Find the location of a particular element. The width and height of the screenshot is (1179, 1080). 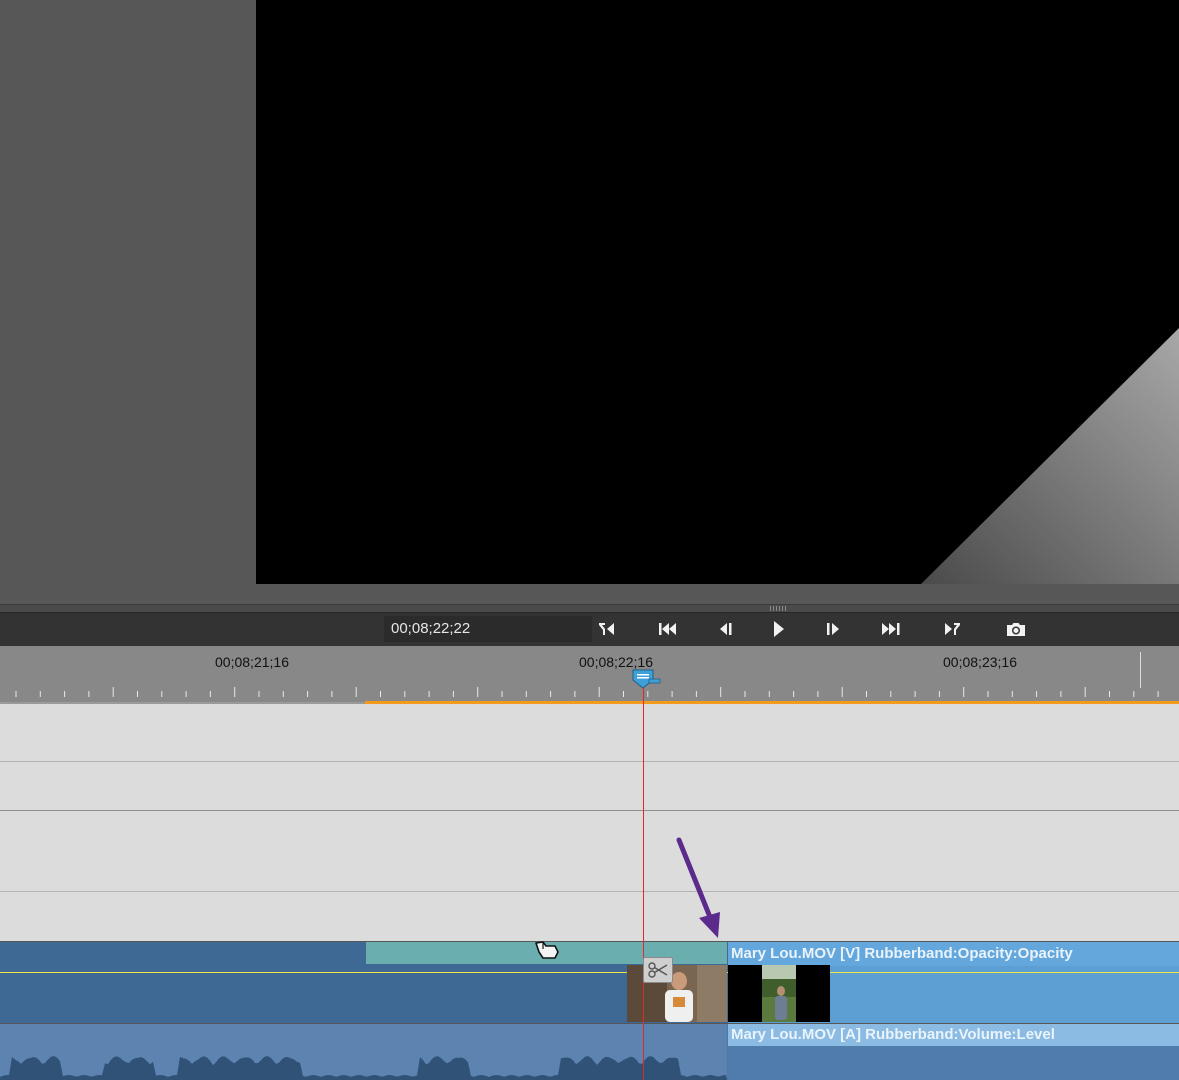

annotation-arrow-icon is located at coordinates (698, 887).